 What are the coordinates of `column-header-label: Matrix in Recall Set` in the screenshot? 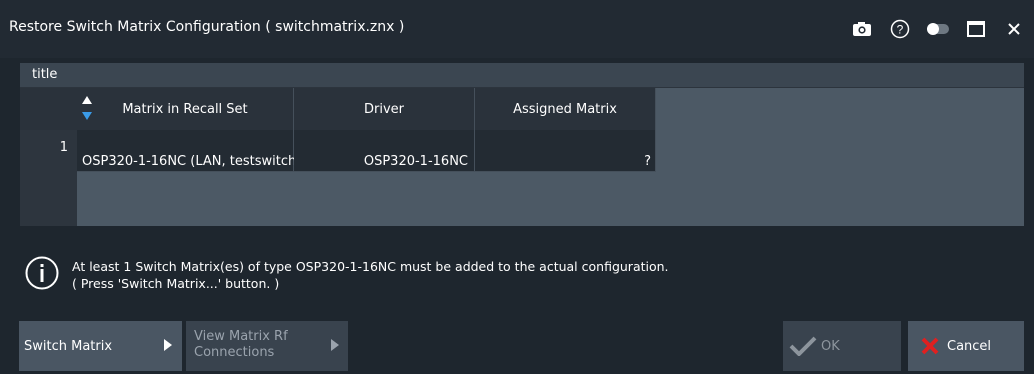 It's located at (185, 109).